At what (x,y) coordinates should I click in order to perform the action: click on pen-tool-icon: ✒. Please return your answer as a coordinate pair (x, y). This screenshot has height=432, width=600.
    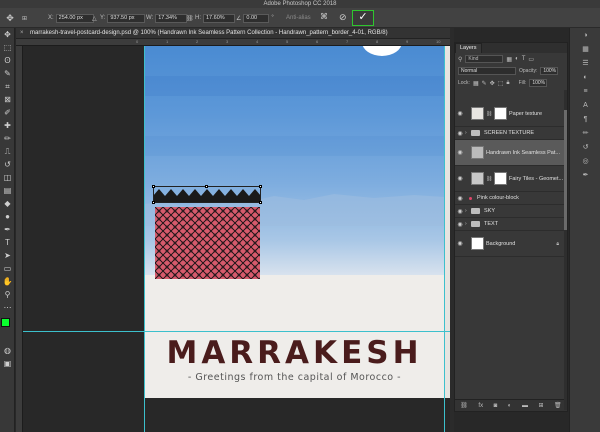
    Looking at the image, I should click on (7, 229).